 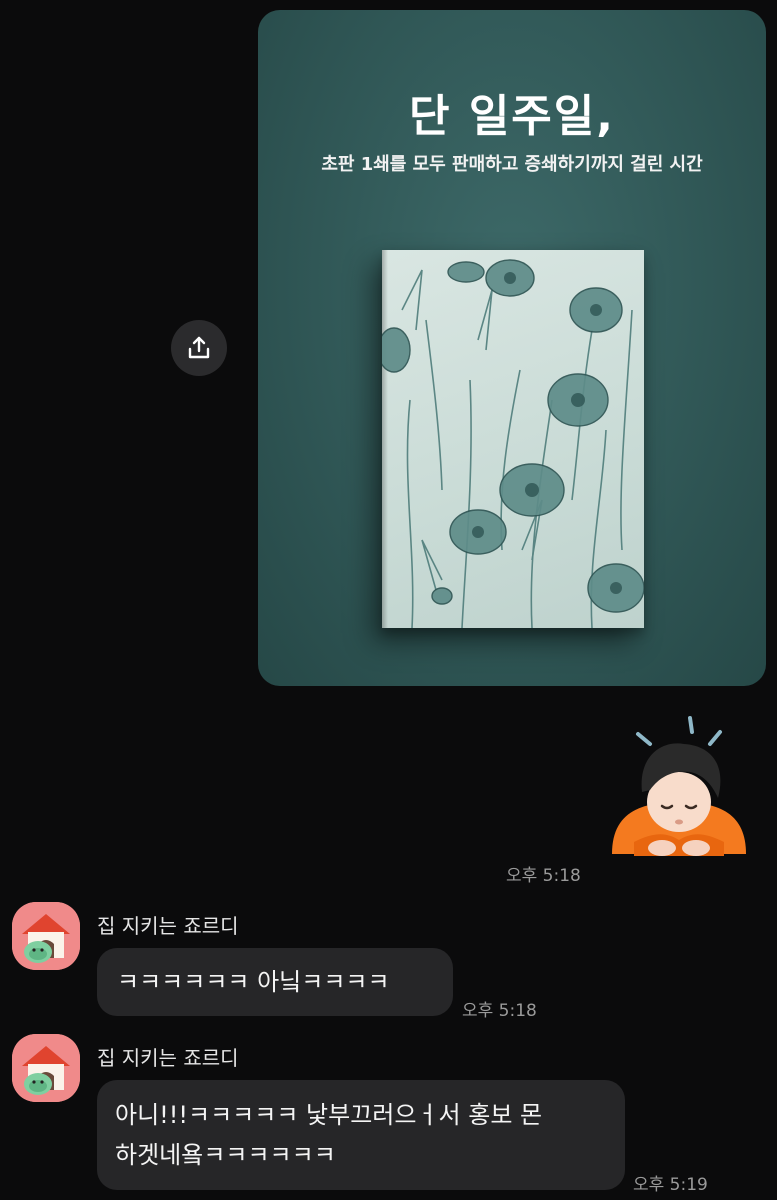 What do you see at coordinates (499, 1011) in the screenshot?
I see `message-time: 오후 5:18` at bounding box center [499, 1011].